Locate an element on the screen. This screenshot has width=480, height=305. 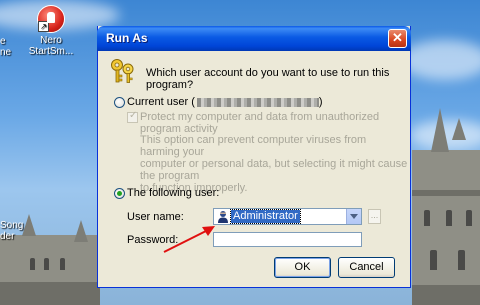
close-button: ✕ is located at coordinates (397, 38).